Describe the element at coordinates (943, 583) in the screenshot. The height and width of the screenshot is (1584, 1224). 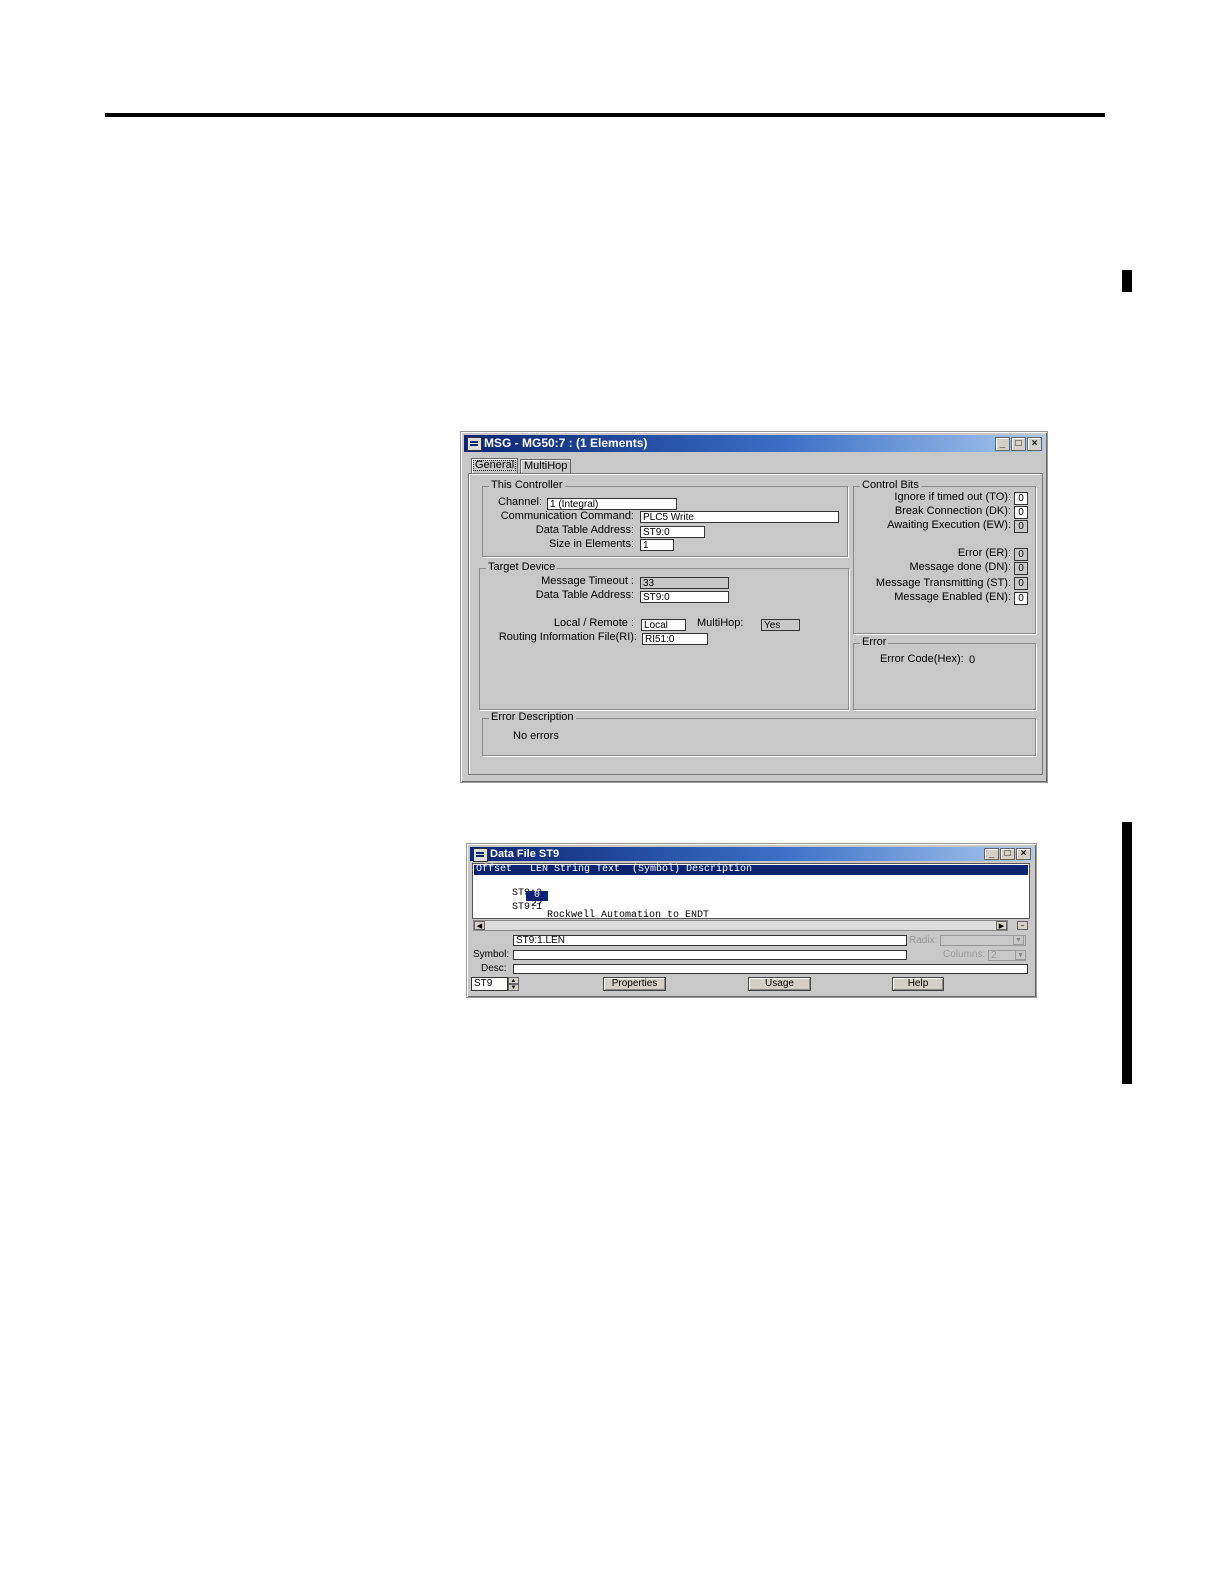
I see `bit-st-label: Message Transmitting (ST):` at that location.